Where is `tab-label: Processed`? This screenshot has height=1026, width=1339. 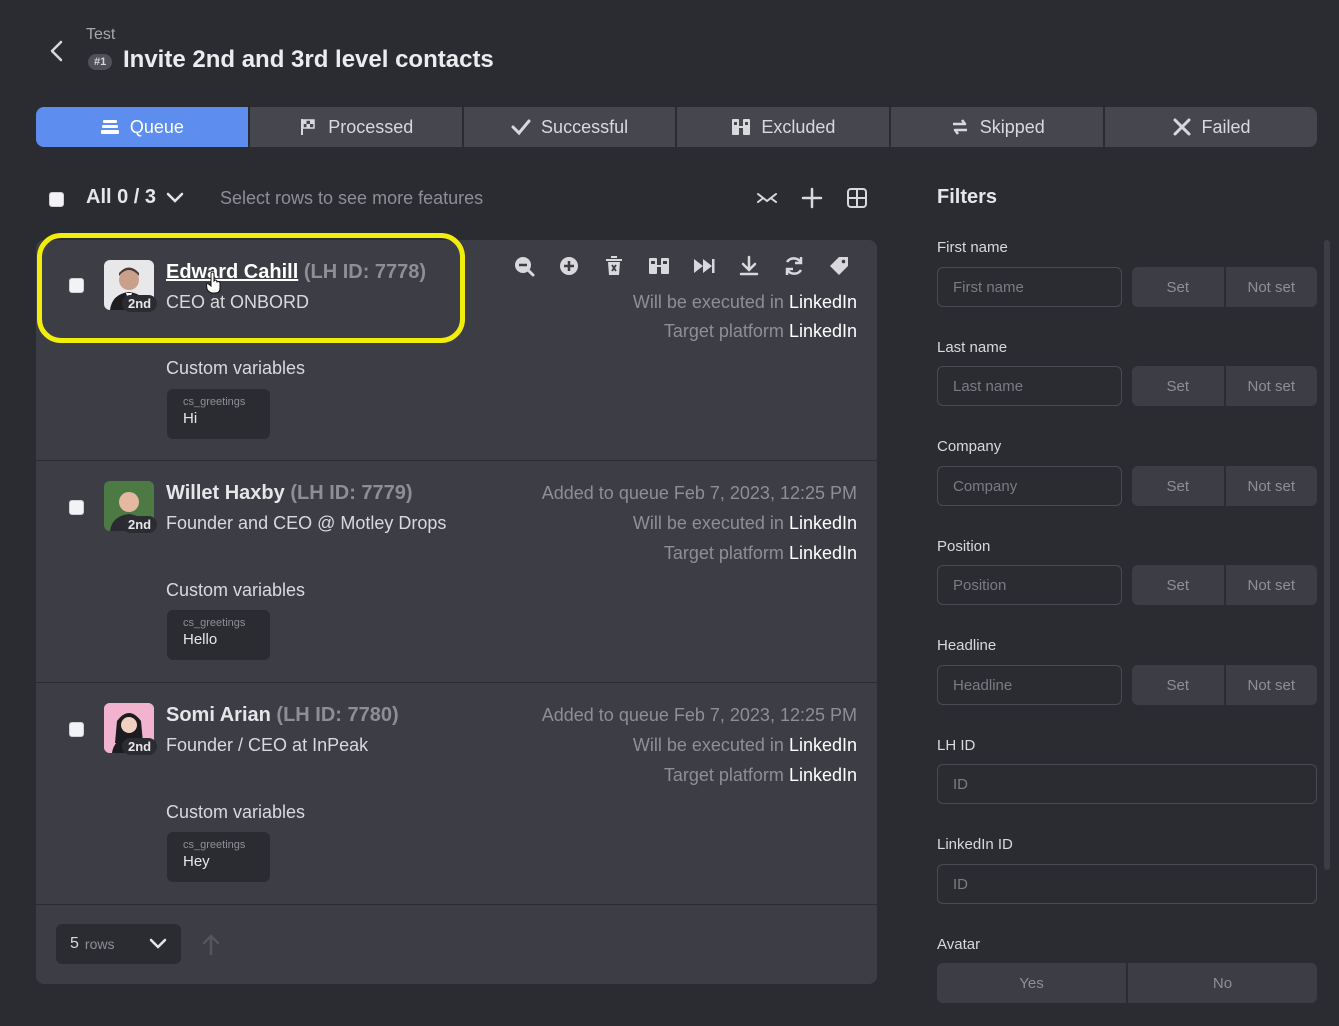 tab-label: Processed is located at coordinates (371, 126).